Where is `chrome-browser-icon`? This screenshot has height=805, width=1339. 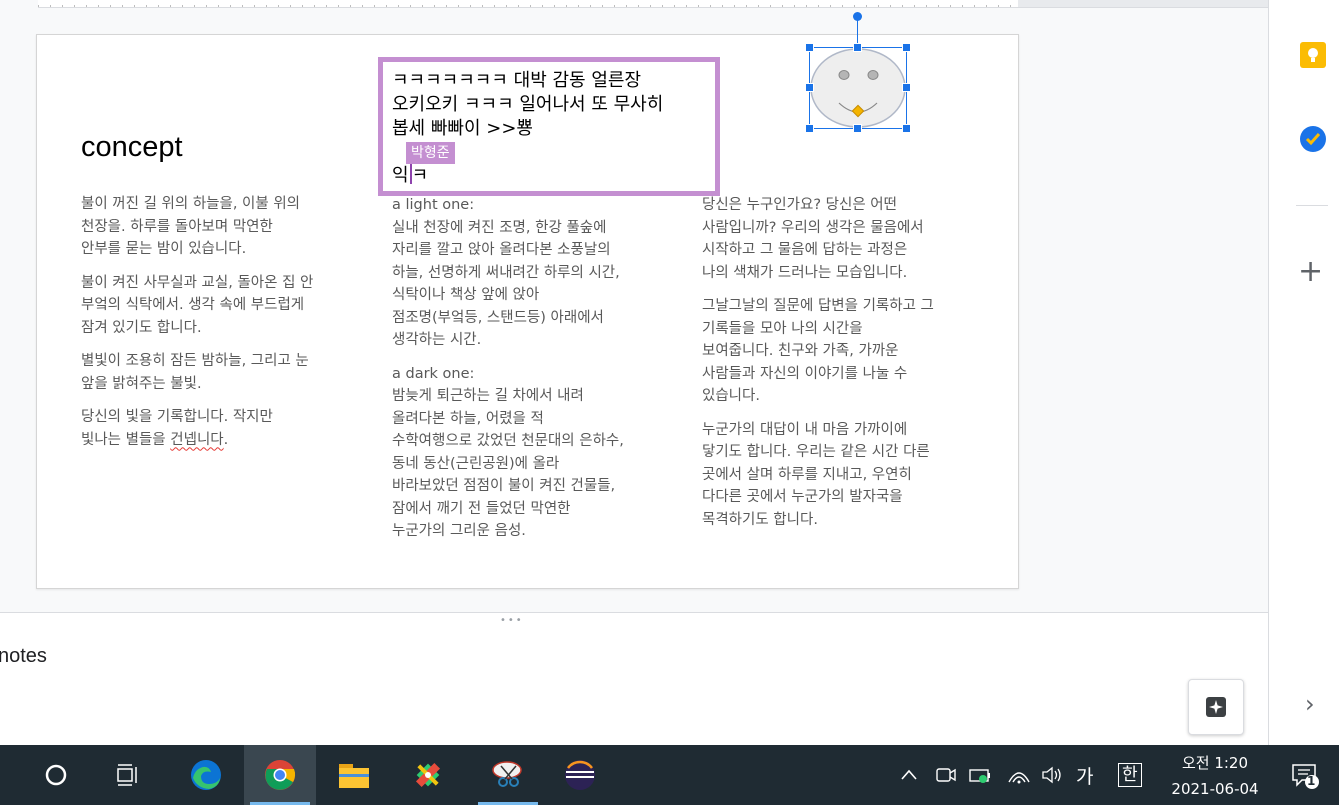 chrome-browser-icon is located at coordinates (280, 775).